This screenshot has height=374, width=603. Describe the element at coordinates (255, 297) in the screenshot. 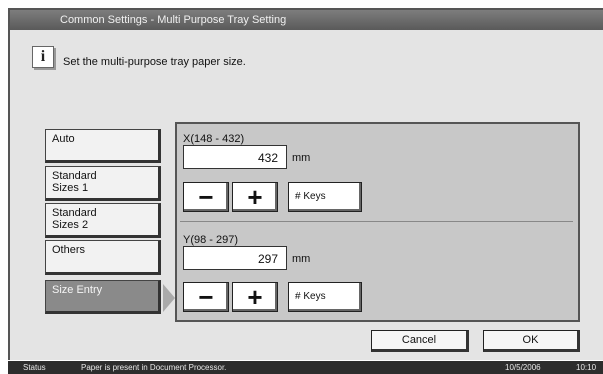

I see `y-plus-button: +` at that location.